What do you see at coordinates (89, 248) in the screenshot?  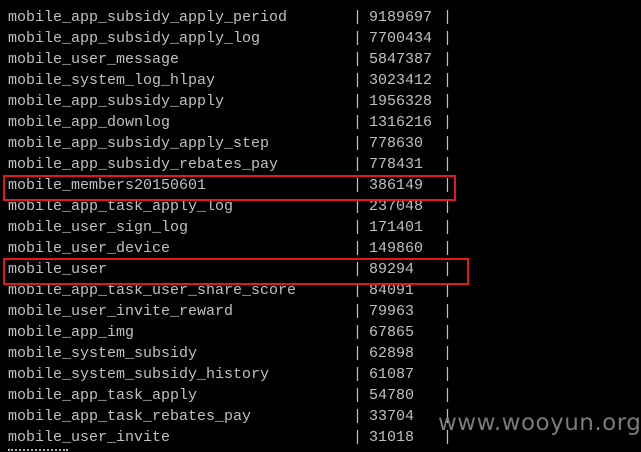 I see `table-name-cell: mobile_user_device` at bounding box center [89, 248].